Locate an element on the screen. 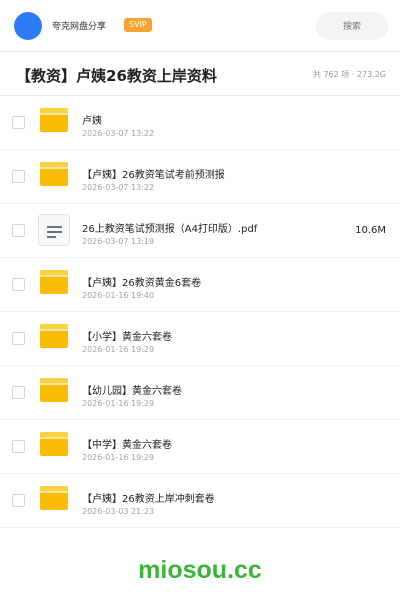 Image resolution: width=400 pixels, height=600 pixels. list-item: 【卢姨】26教资笔试考前预测报 2026-03-07 13:22 is located at coordinates (200, 177).